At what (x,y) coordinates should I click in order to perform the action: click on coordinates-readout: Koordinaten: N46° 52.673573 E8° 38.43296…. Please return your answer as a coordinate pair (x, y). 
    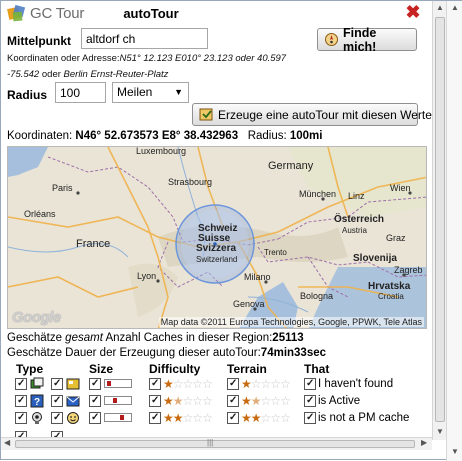
    Looking at the image, I should click on (164, 136).